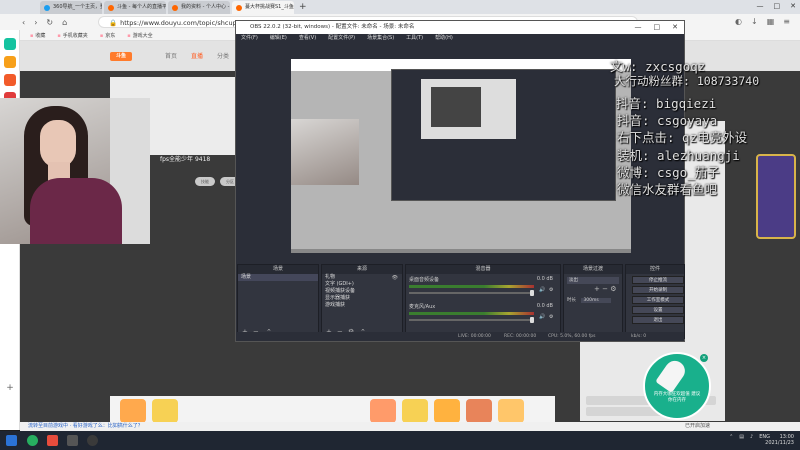 Image resolution: width=800 pixels, height=450 pixels. What do you see at coordinates (197, 55) in the screenshot?
I see `nav-item-active: 直播` at bounding box center [197, 55].